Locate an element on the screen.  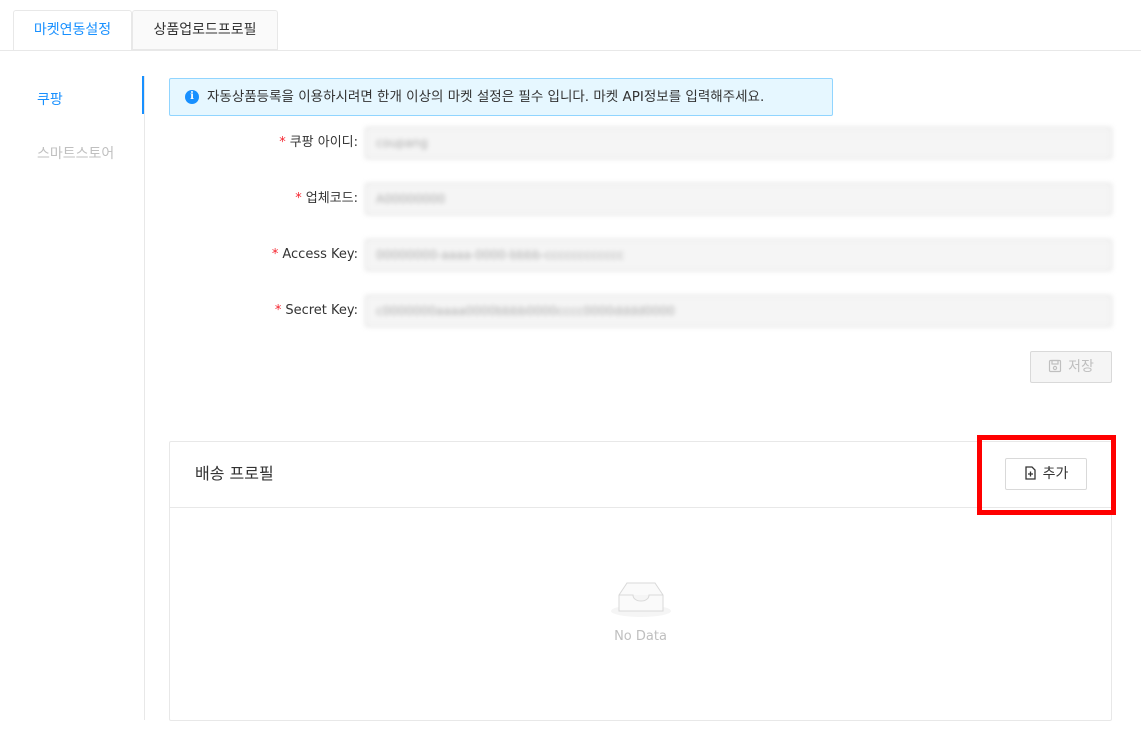
info-icon: i is located at coordinates (192, 97).